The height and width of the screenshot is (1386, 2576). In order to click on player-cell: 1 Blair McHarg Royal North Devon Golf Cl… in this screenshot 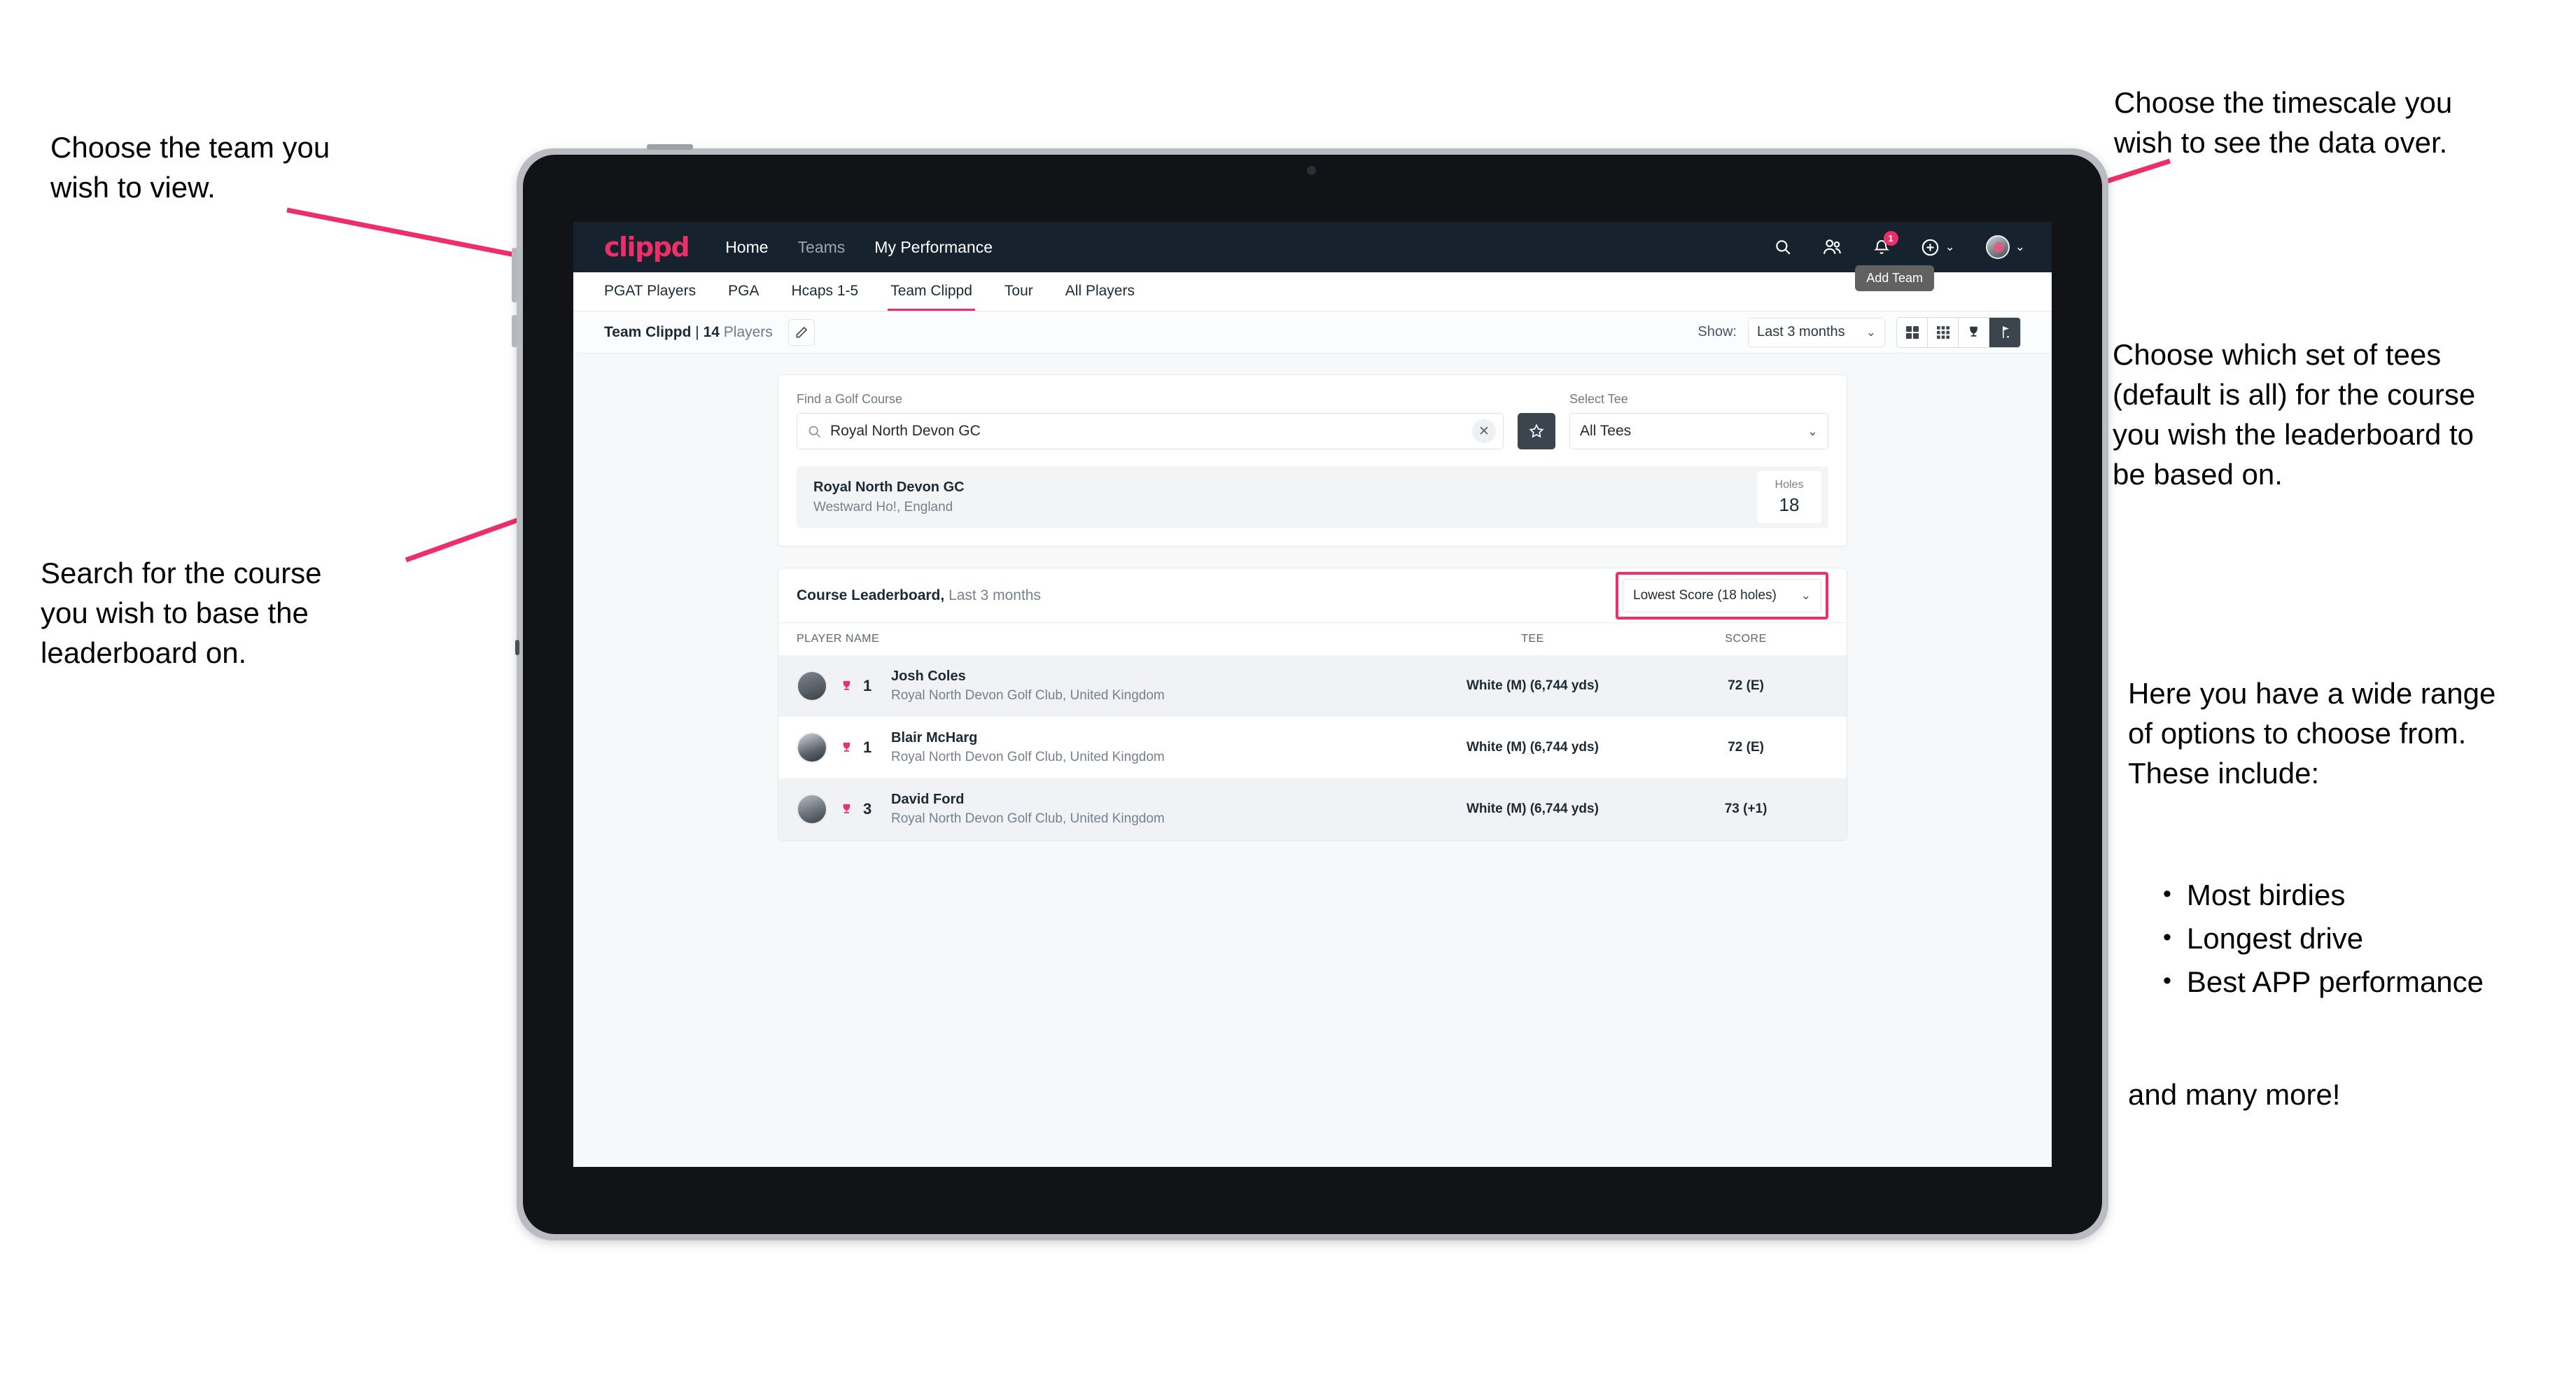, I will do `click(1099, 747)`.